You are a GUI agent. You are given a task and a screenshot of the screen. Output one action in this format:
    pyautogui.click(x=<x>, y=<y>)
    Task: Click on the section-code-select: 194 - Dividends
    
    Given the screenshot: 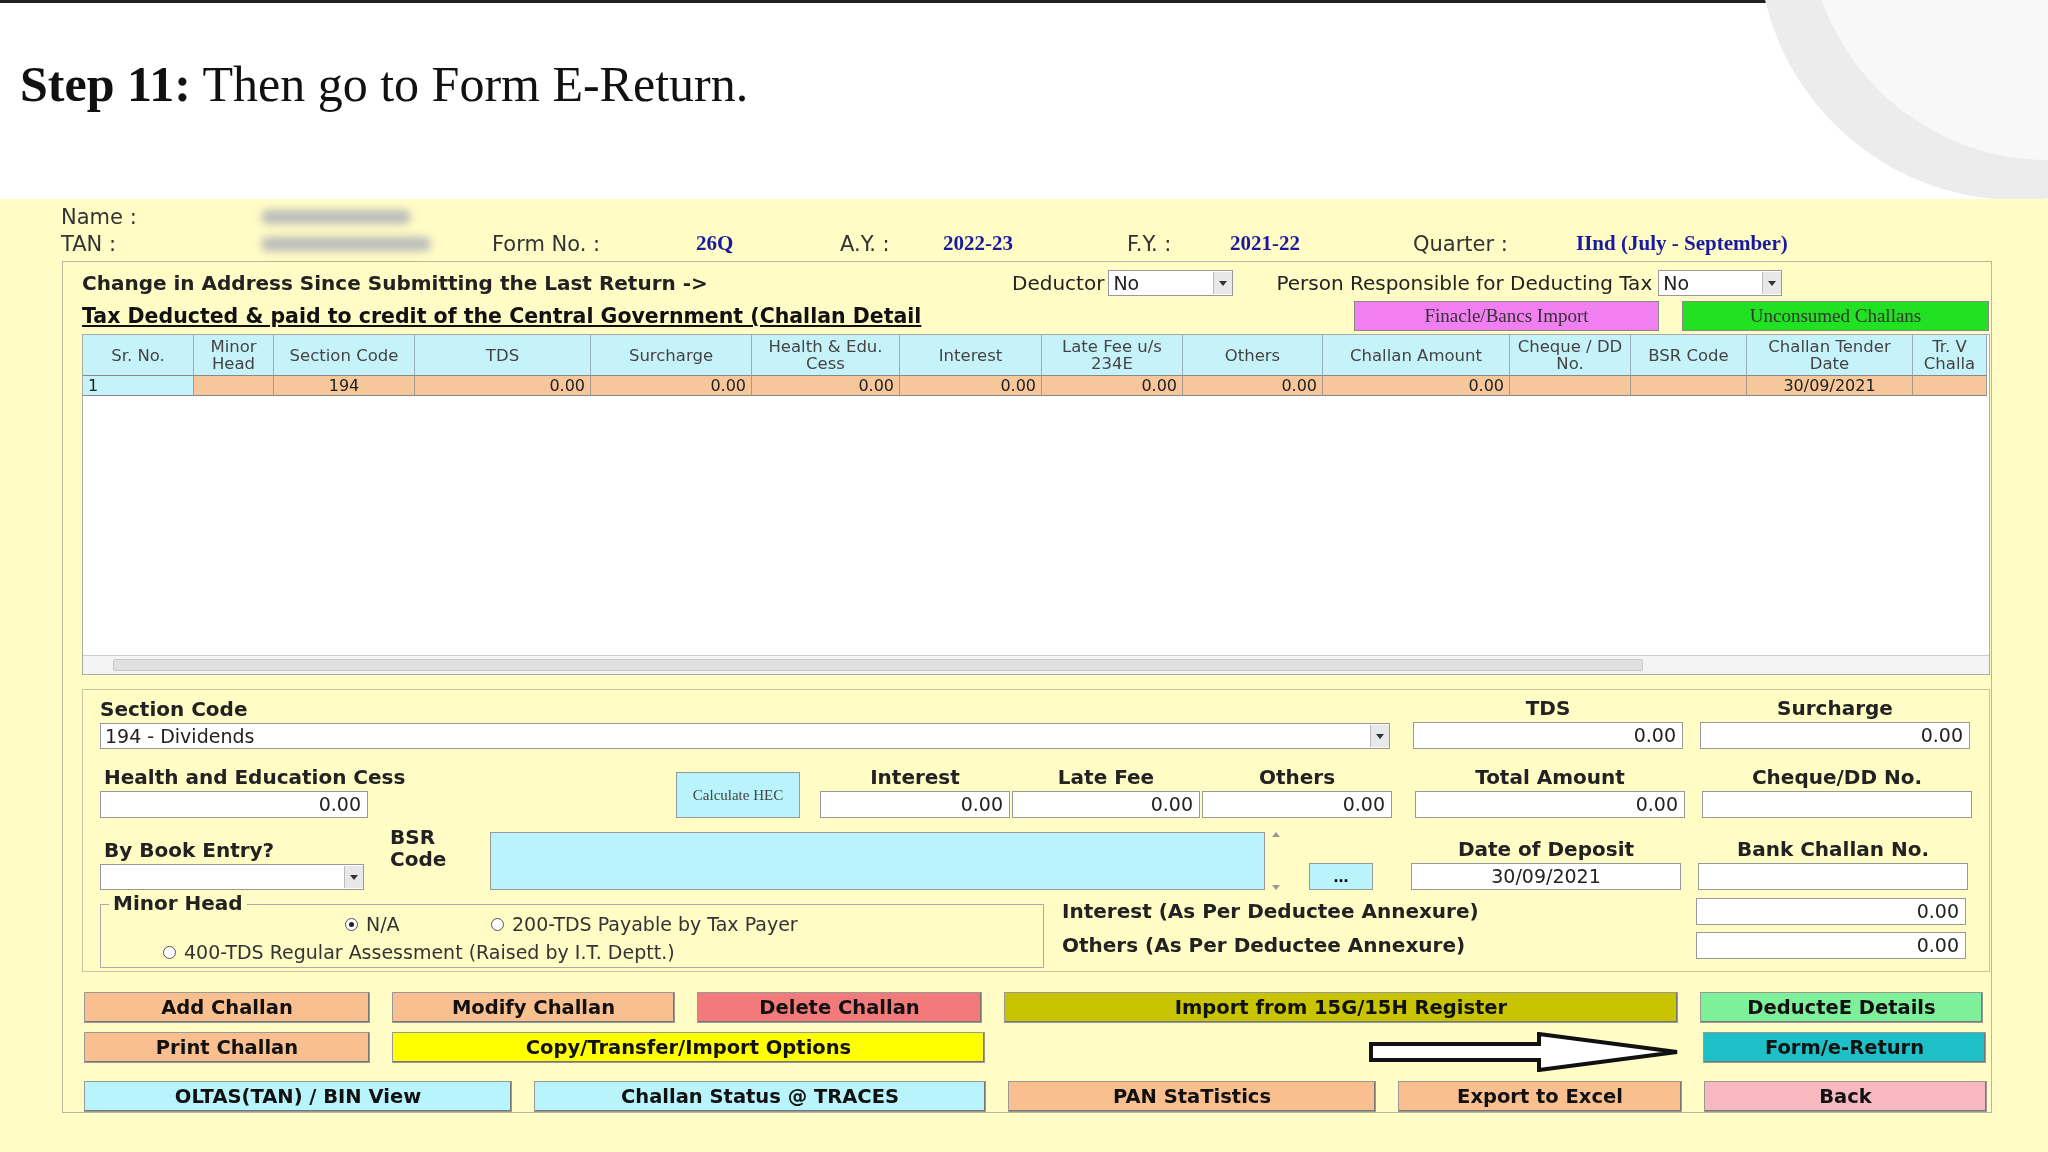 What is the action you would take?
    pyautogui.click(x=745, y=736)
    